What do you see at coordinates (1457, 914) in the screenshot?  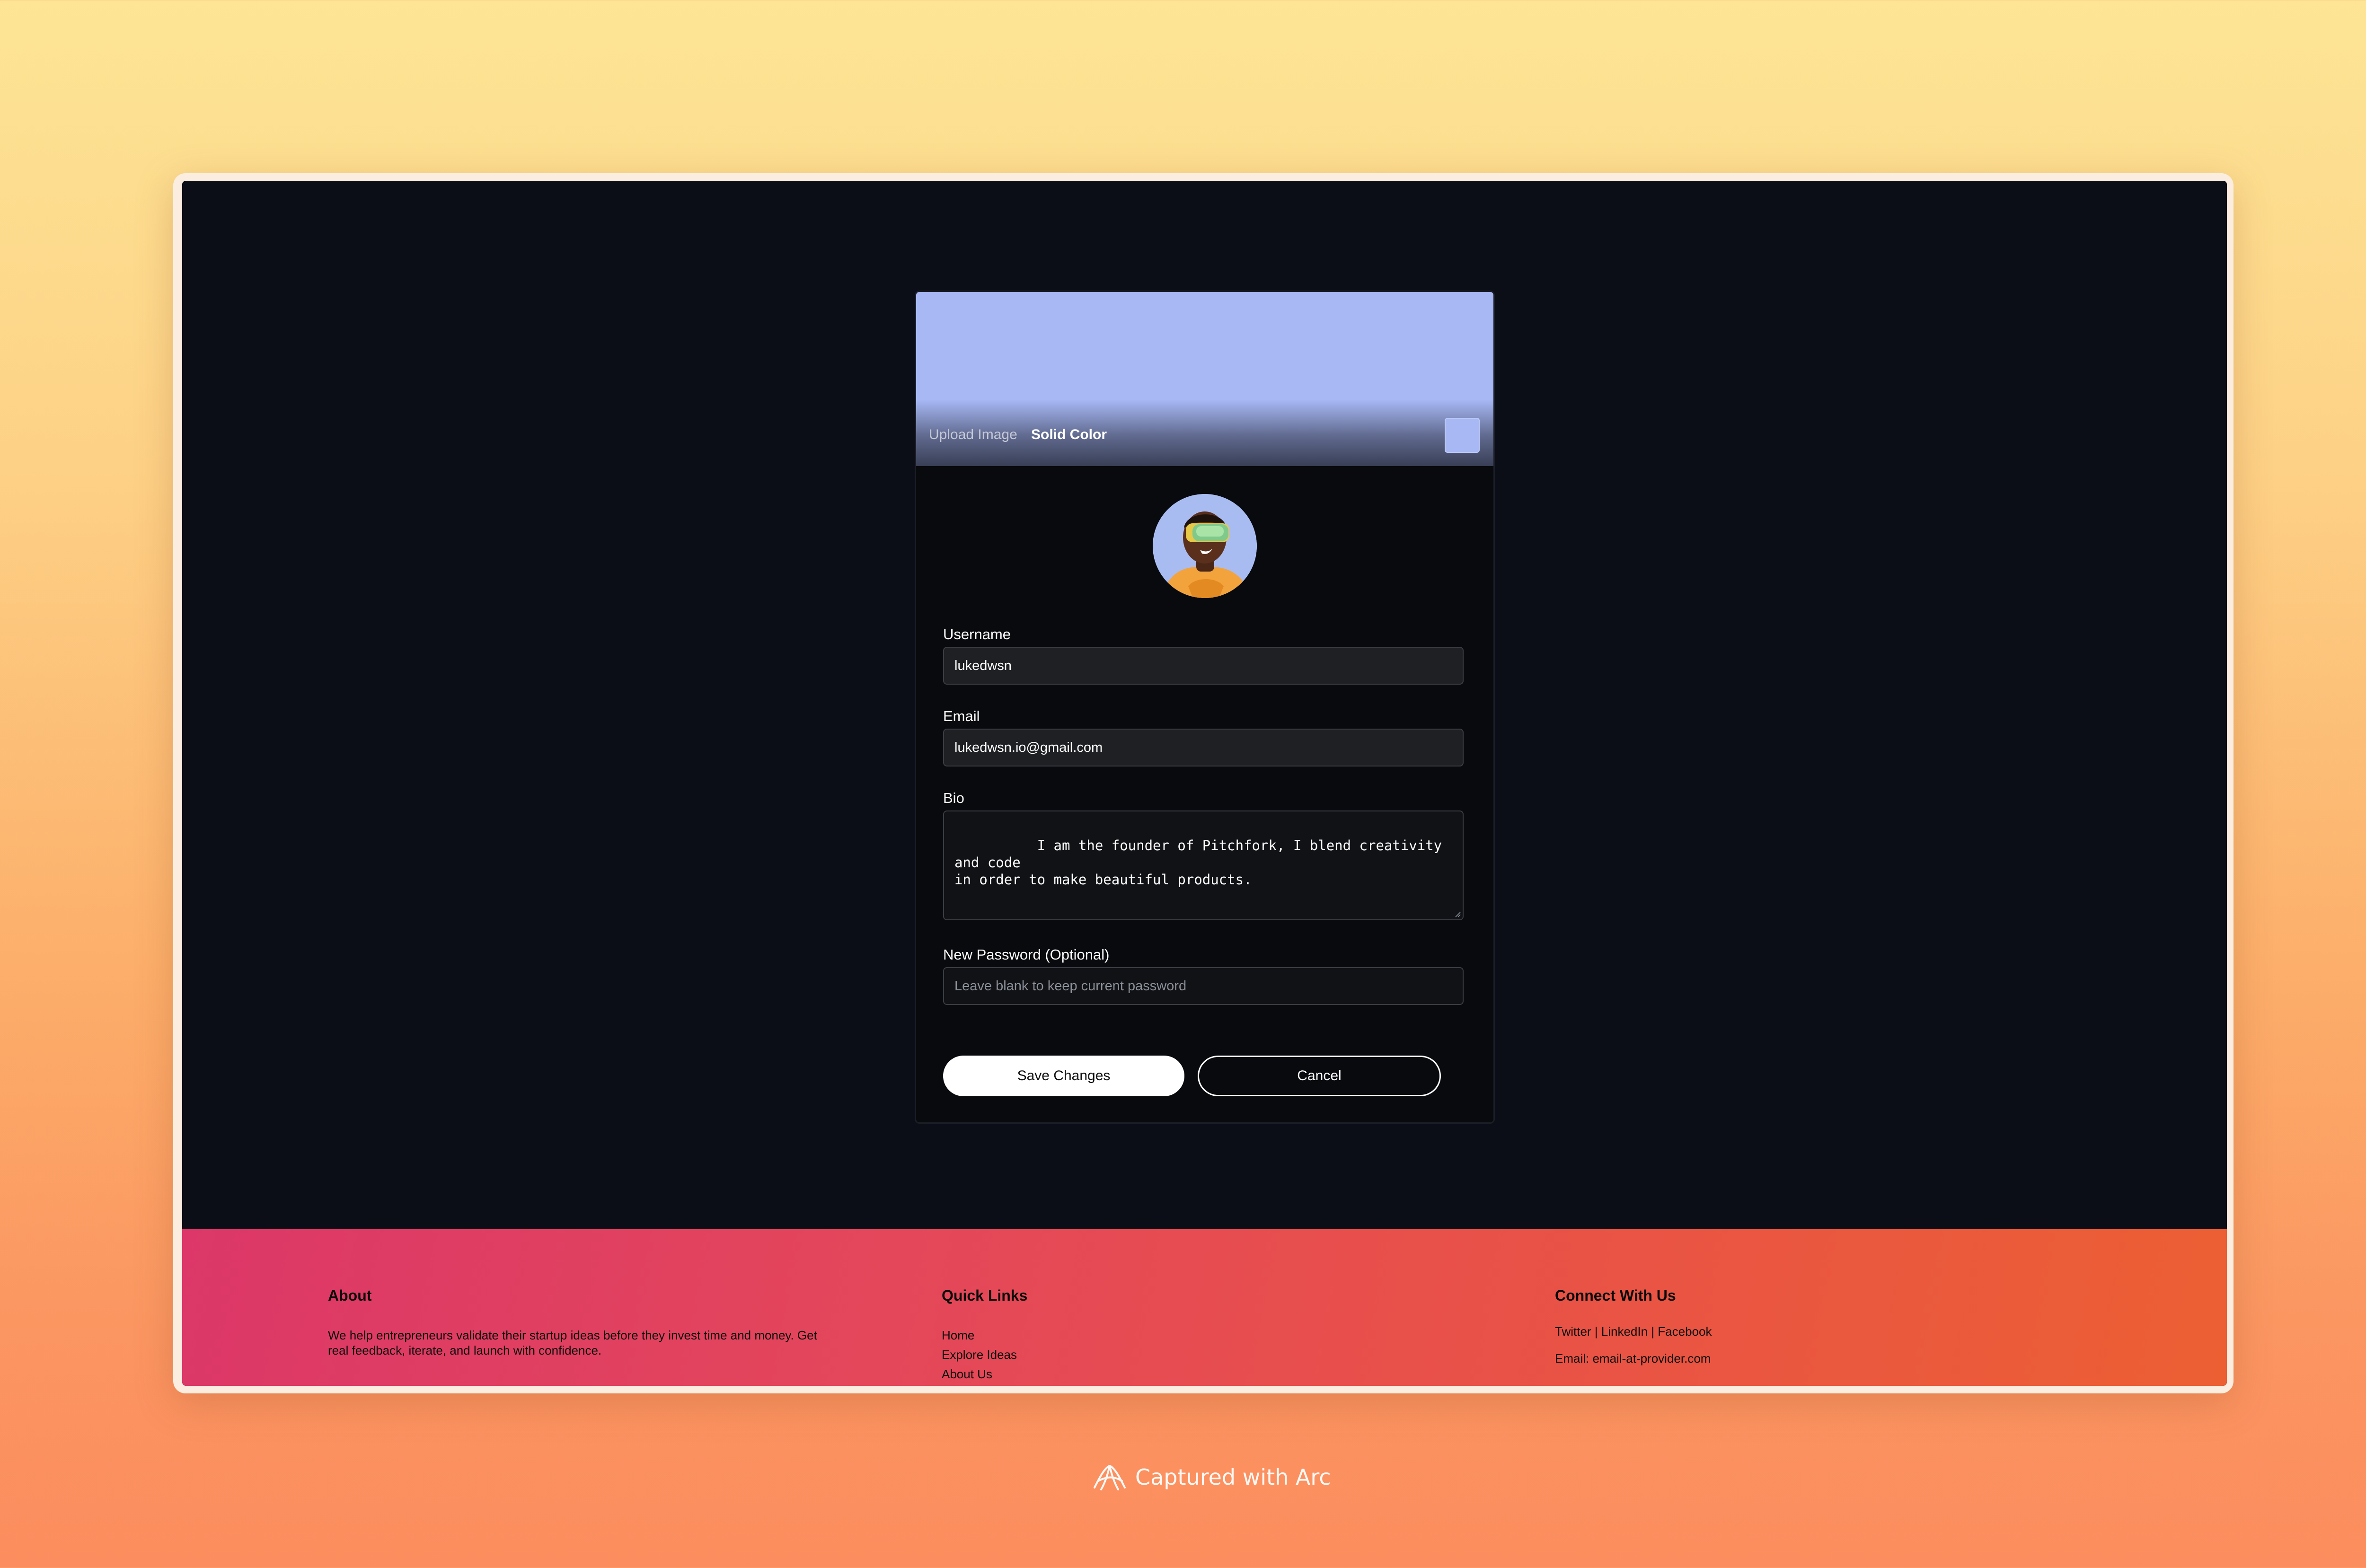 I see `resize-handle-icon` at bounding box center [1457, 914].